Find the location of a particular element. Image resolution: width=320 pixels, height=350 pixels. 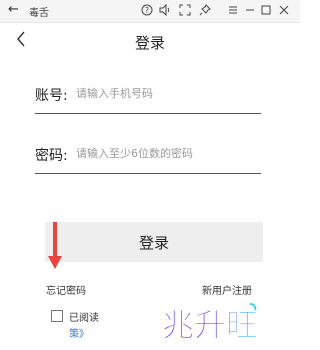

password-label: 密码: is located at coordinates (51, 156).